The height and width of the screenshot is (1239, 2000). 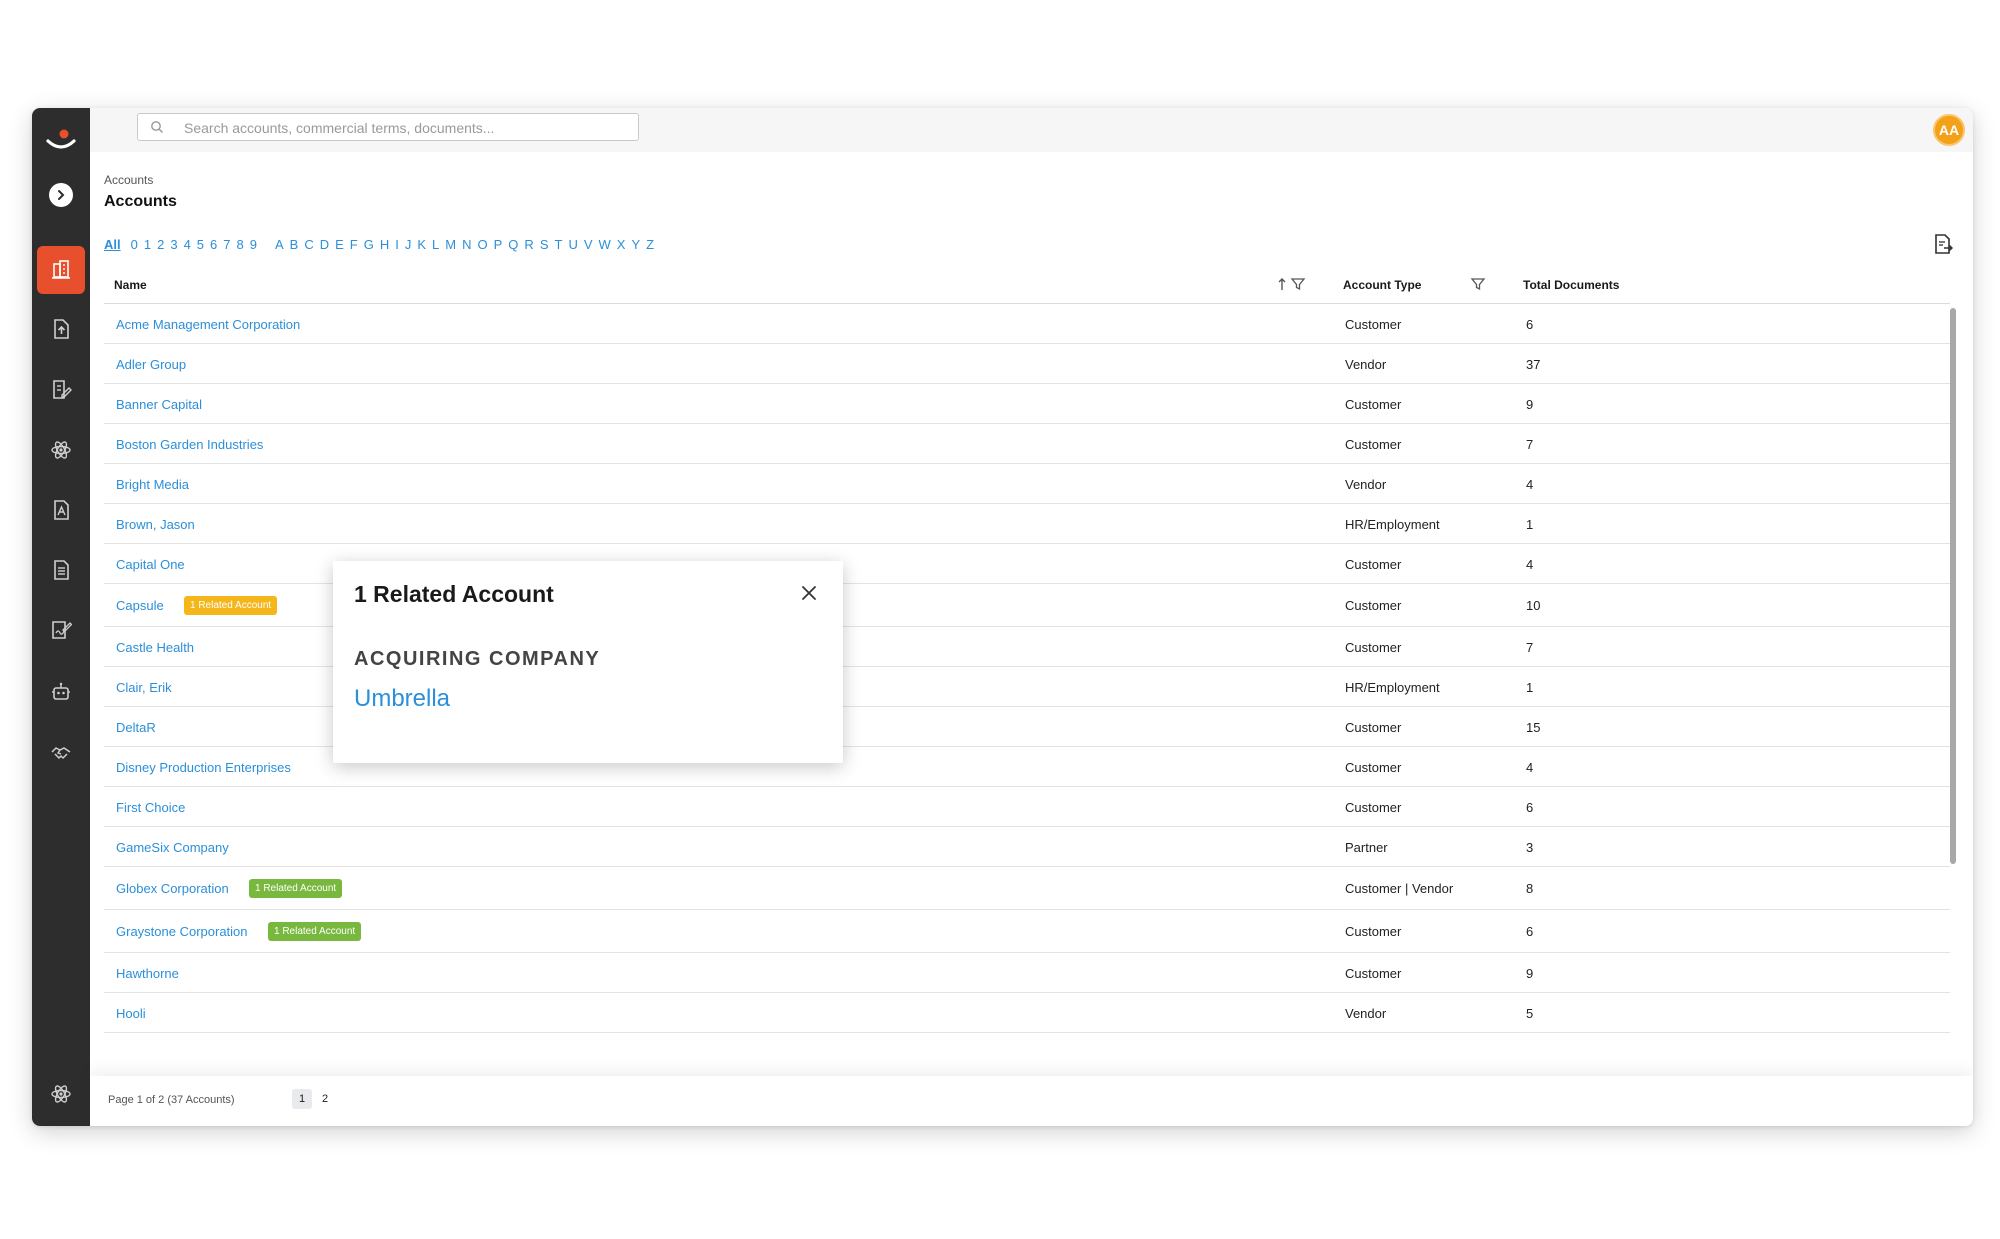 What do you see at coordinates (61, 450) in the screenshot?
I see `sidebar-item-ai` at bounding box center [61, 450].